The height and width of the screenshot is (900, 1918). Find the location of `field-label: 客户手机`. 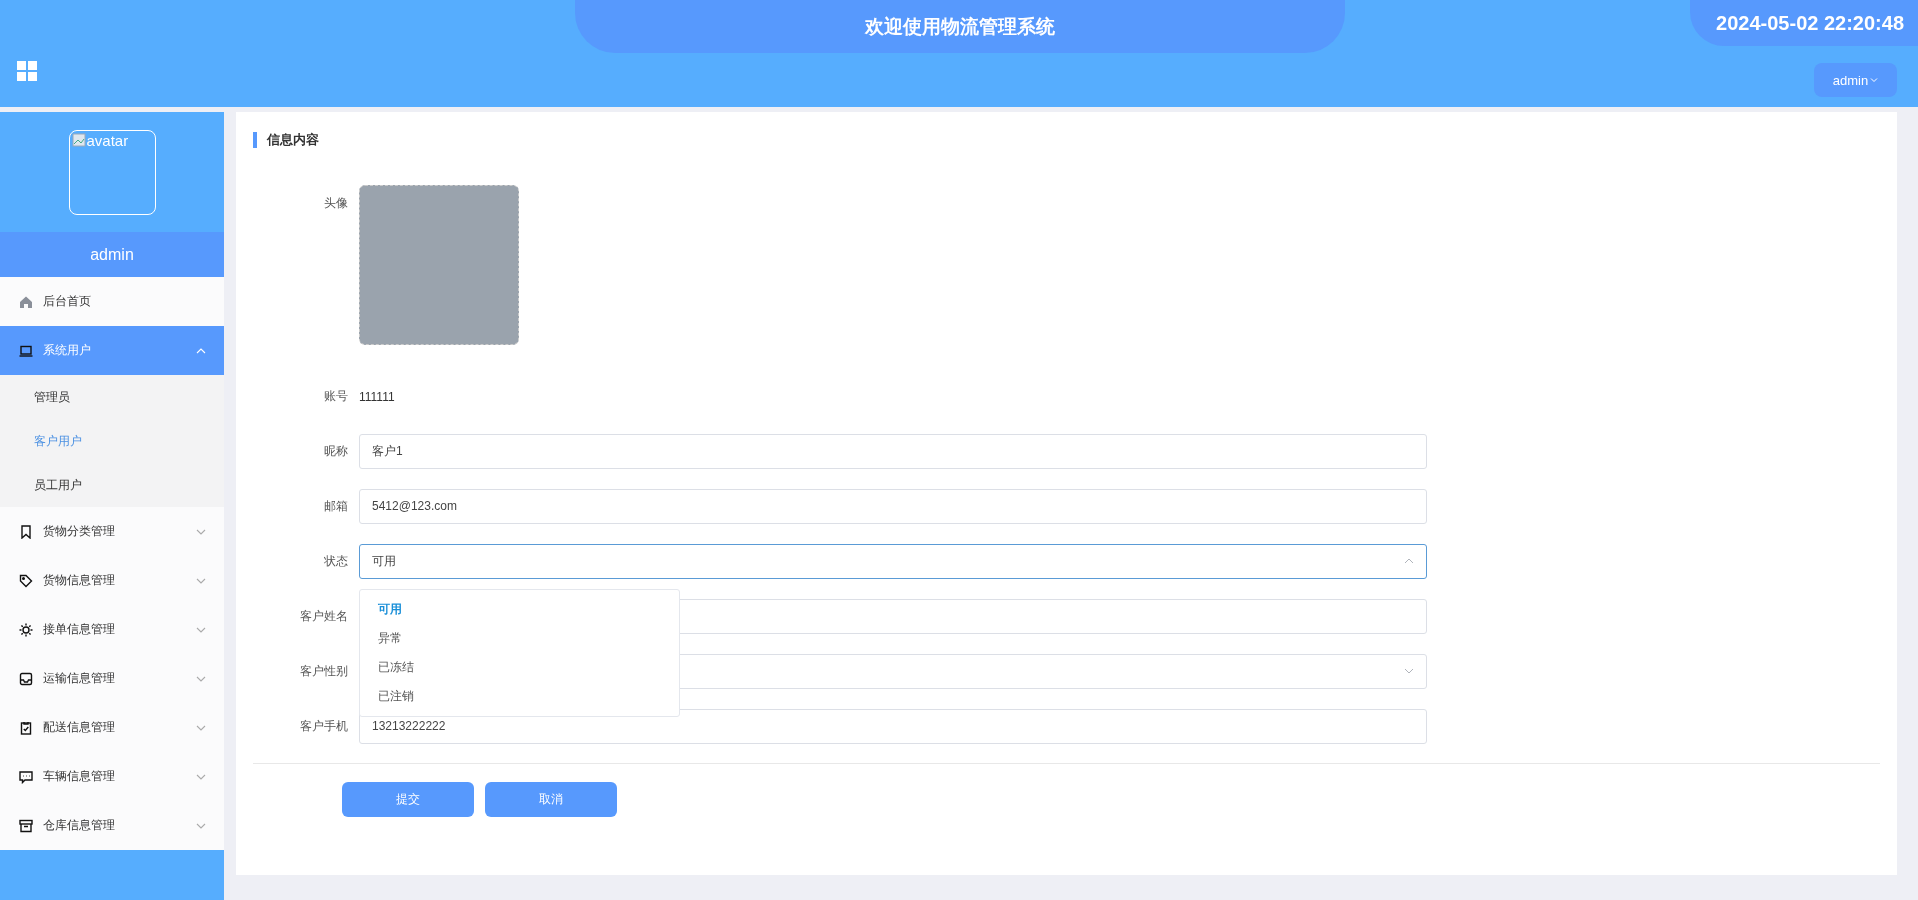

field-label: 客户手机 is located at coordinates (324, 726).